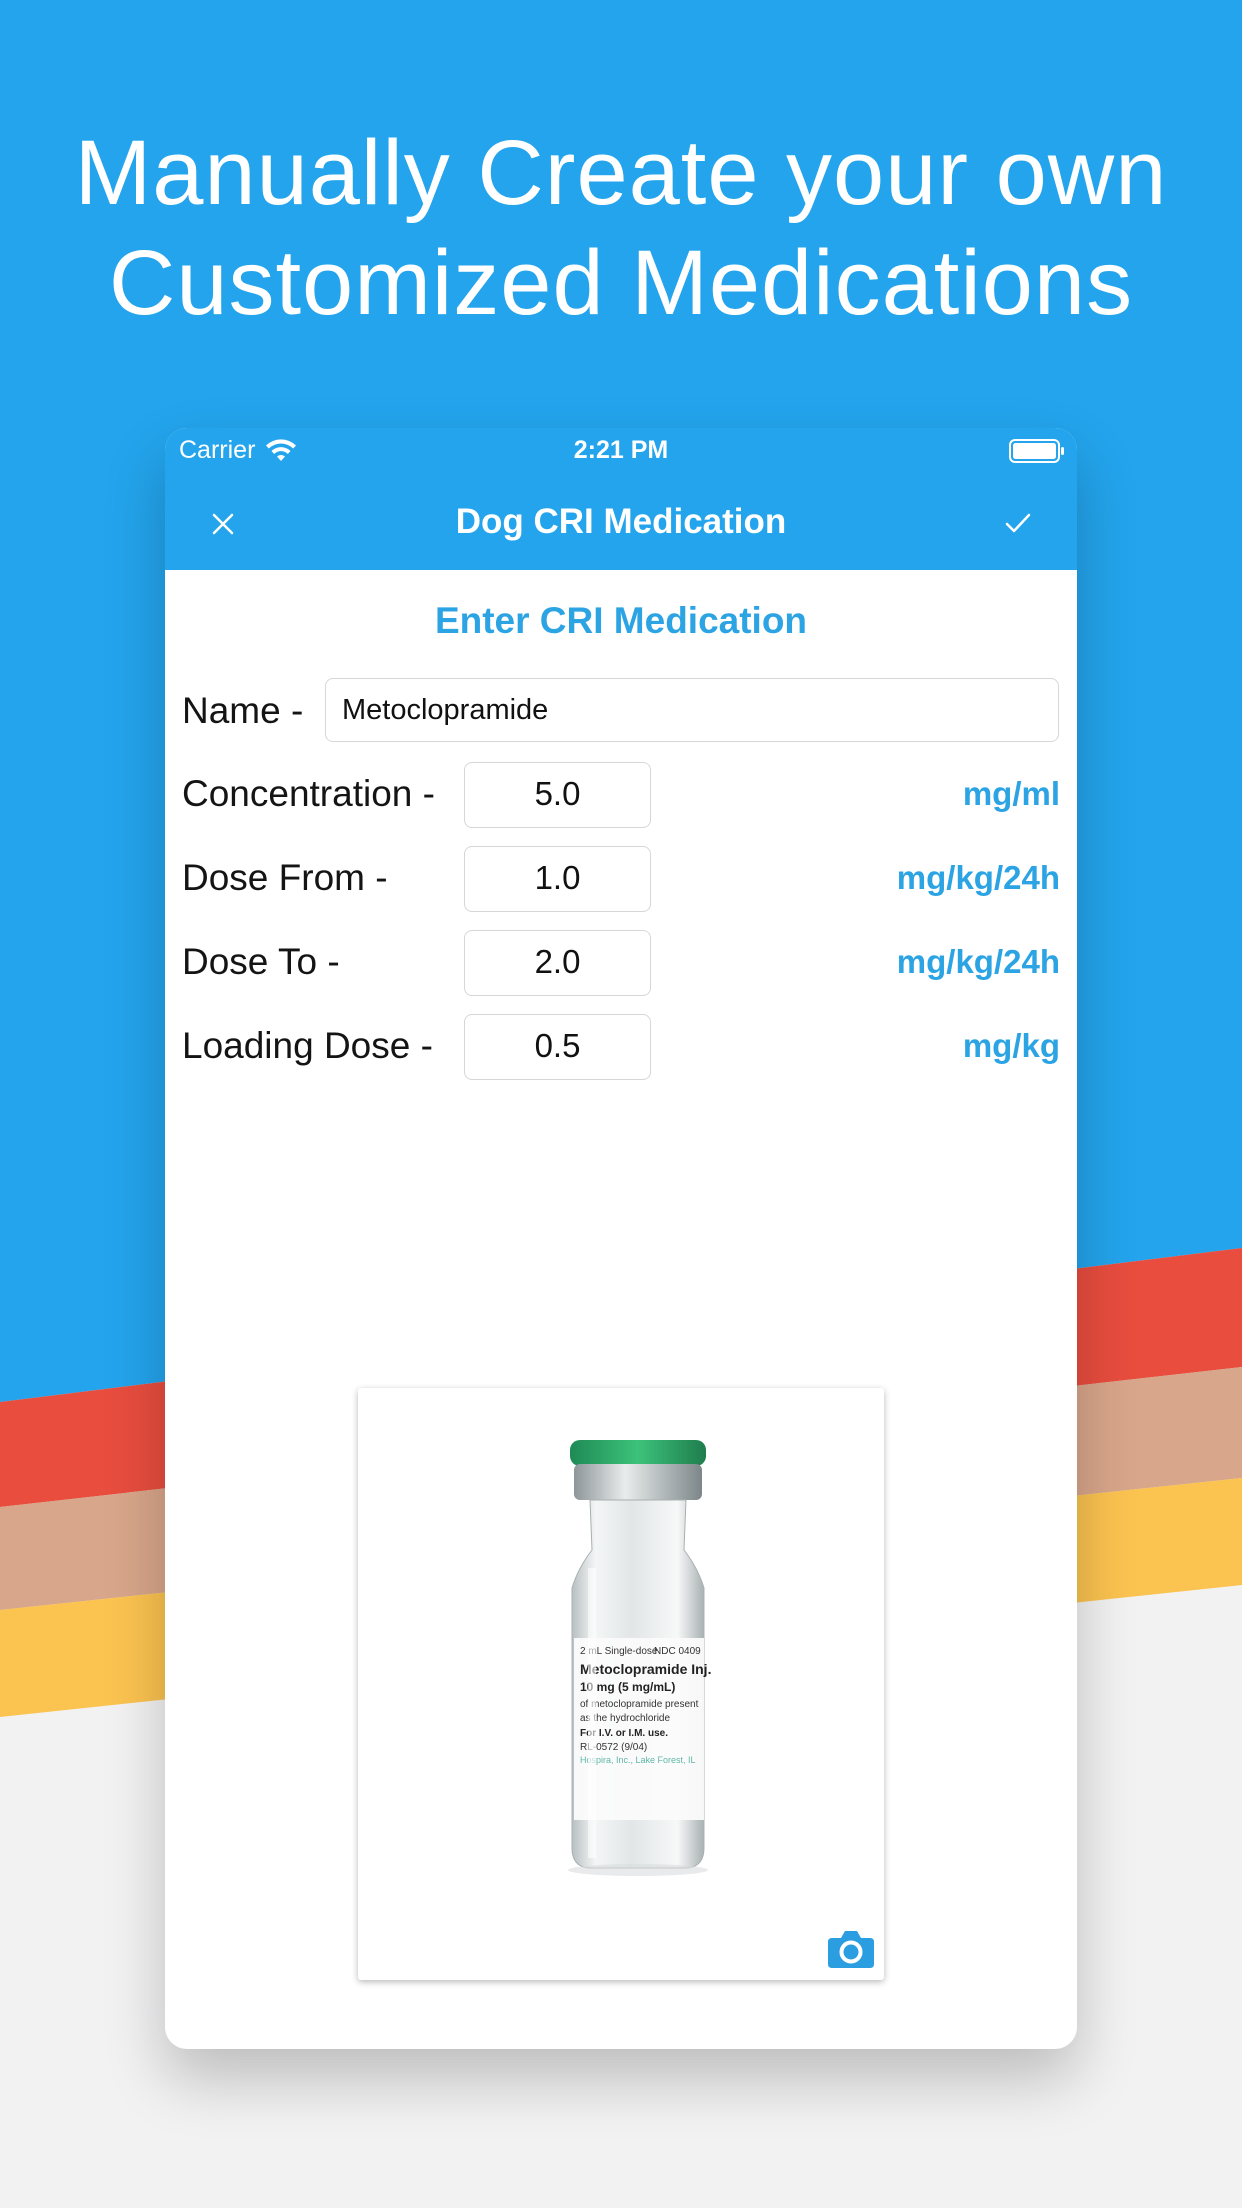 The image size is (1242, 2208). What do you see at coordinates (307, 1045) in the screenshot?
I see `loading-dose-label: Loading Dose -` at bounding box center [307, 1045].